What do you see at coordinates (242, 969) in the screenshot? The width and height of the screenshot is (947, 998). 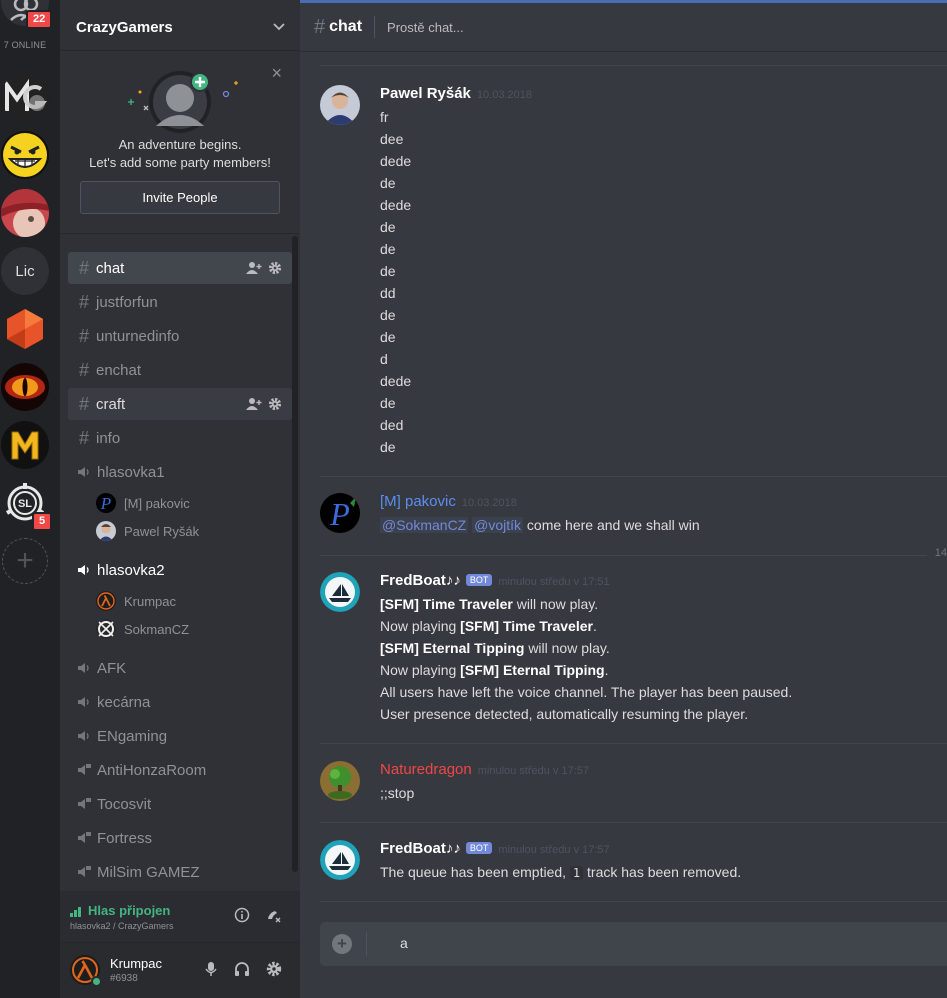 I see `headphones-icon` at bounding box center [242, 969].